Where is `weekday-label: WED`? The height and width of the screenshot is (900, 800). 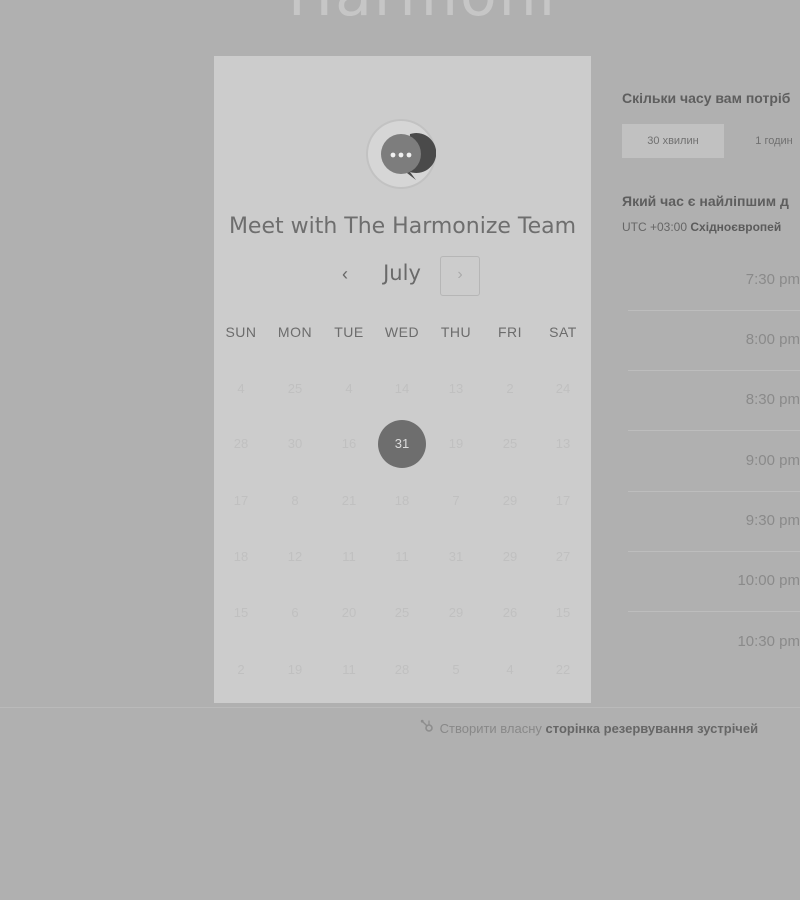 weekday-label: WED is located at coordinates (402, 332).